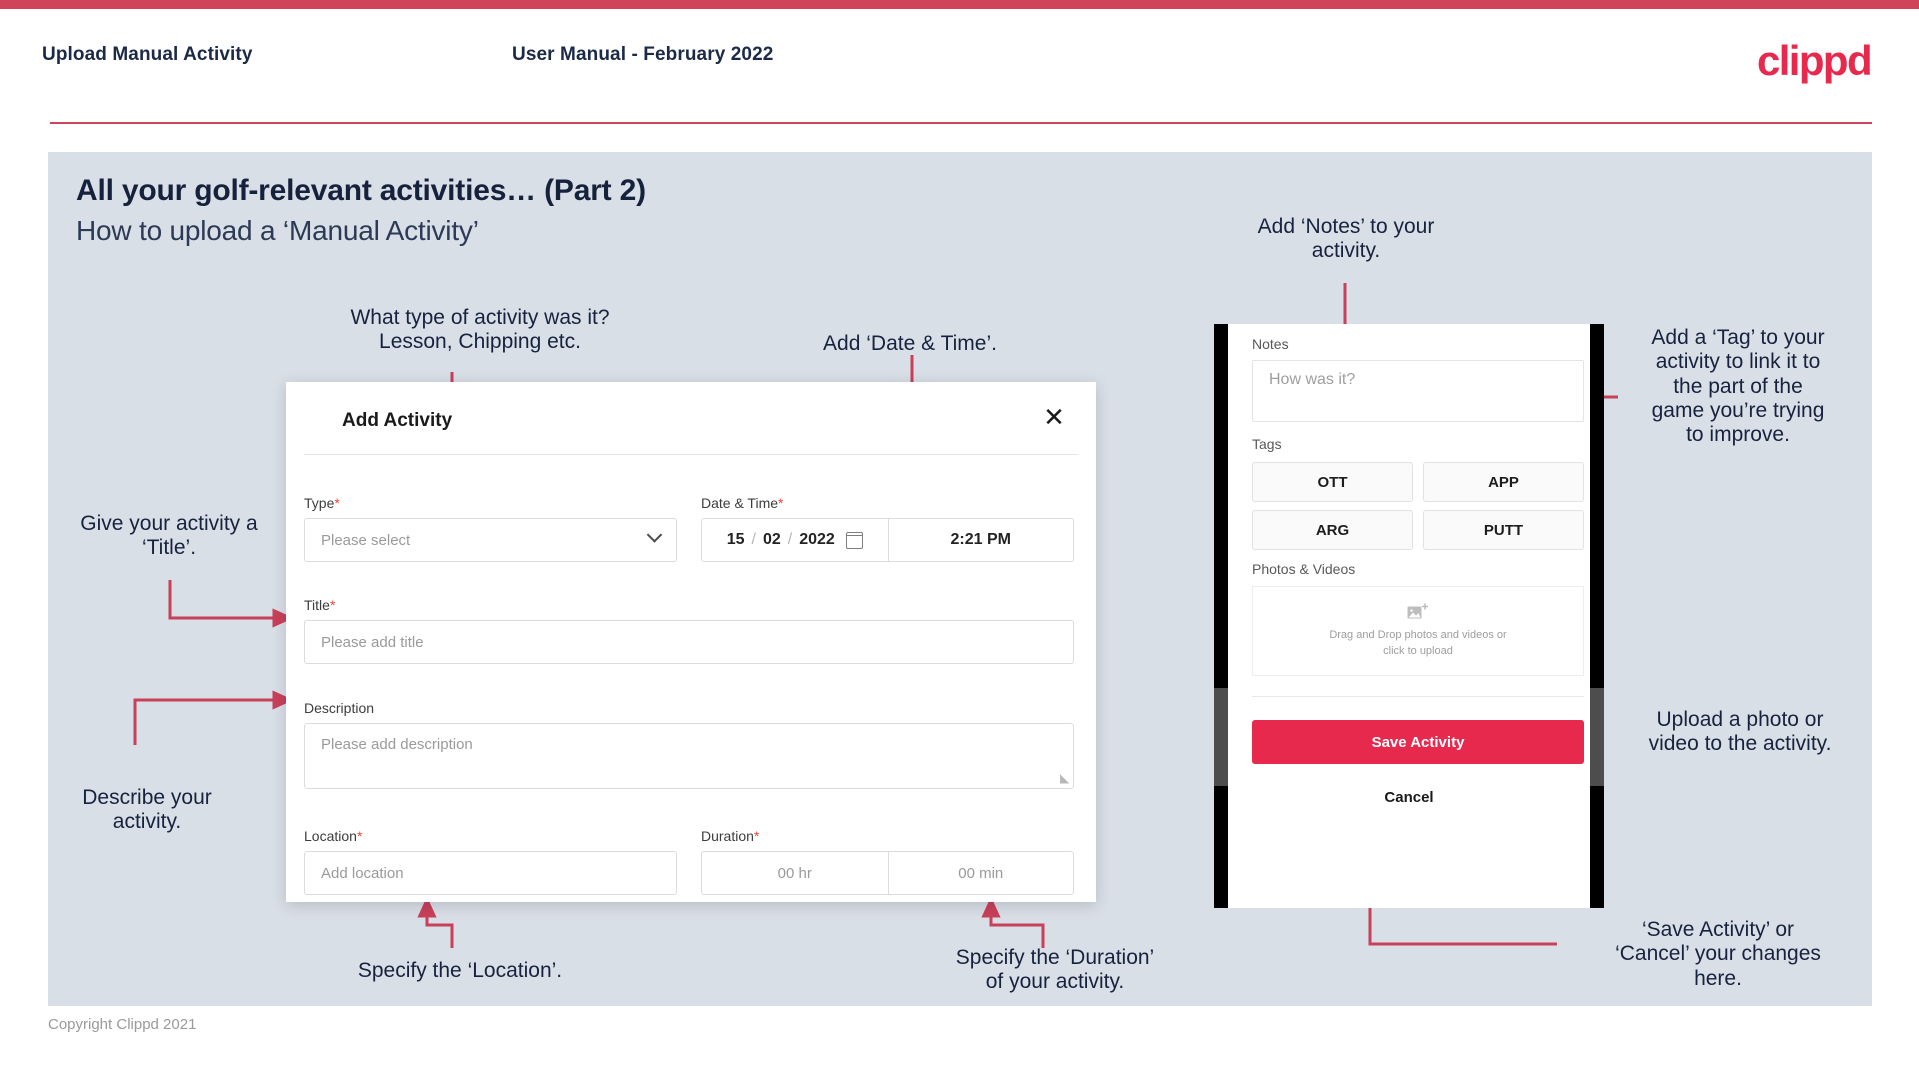 The image size is (1919, 1079). Describe the element at coordinates (322, 503) in the screenshot. I see `type-label: Type*` at that location.